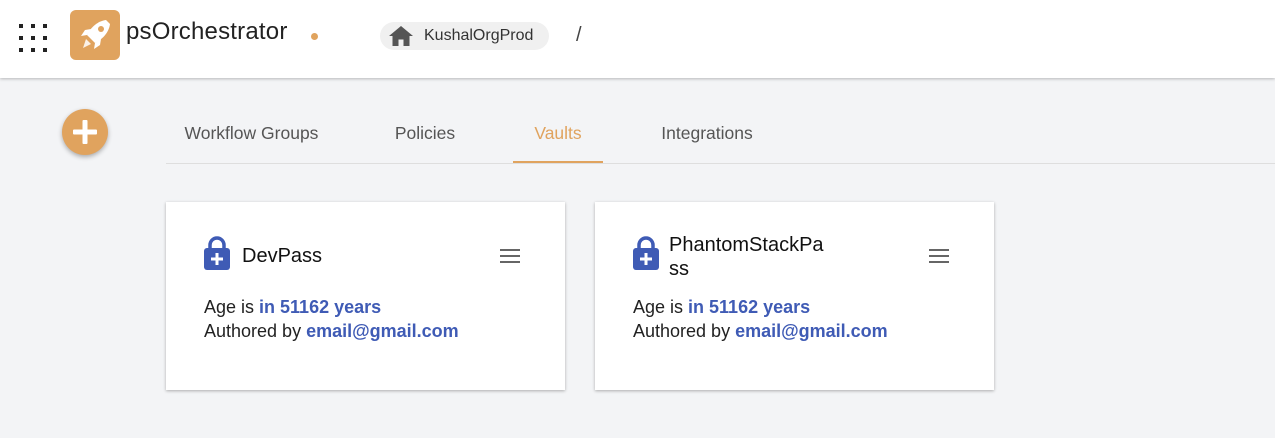 The image size is (1275, 438). Describe the element at coordinates (707, 133) in the screenshot. I see `tab-integrations: Integrations` at that location.